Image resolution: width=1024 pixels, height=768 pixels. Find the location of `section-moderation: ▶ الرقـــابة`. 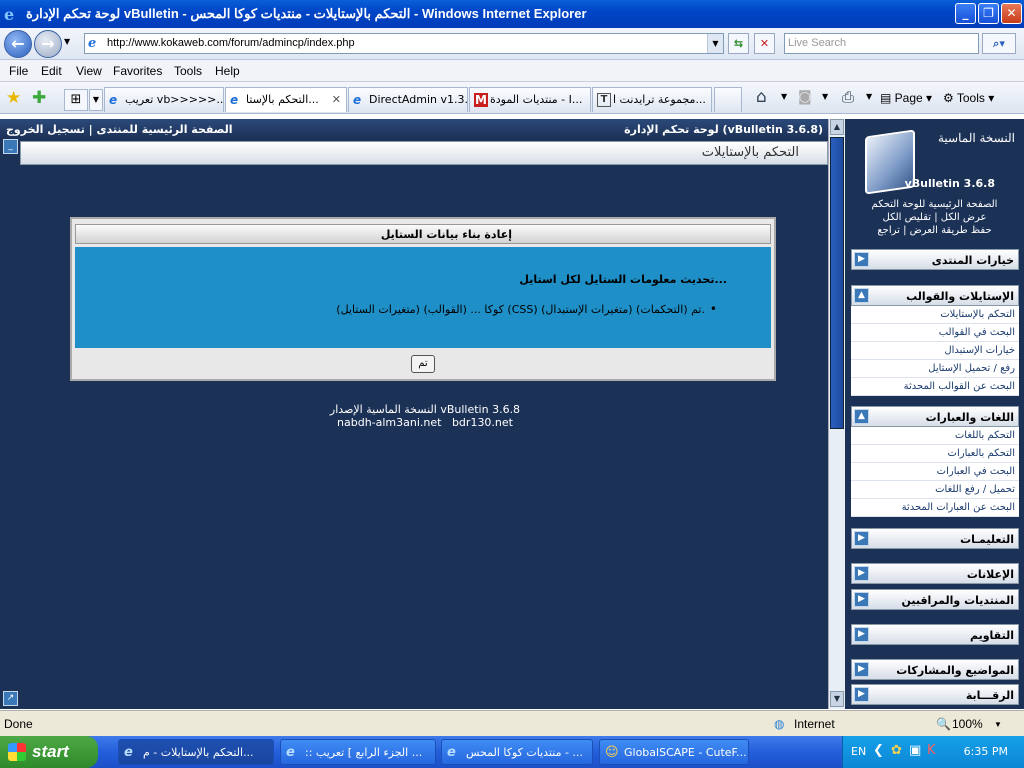

section-moderation: ▶ الرقـــابة is located at coordinates (935, 694).